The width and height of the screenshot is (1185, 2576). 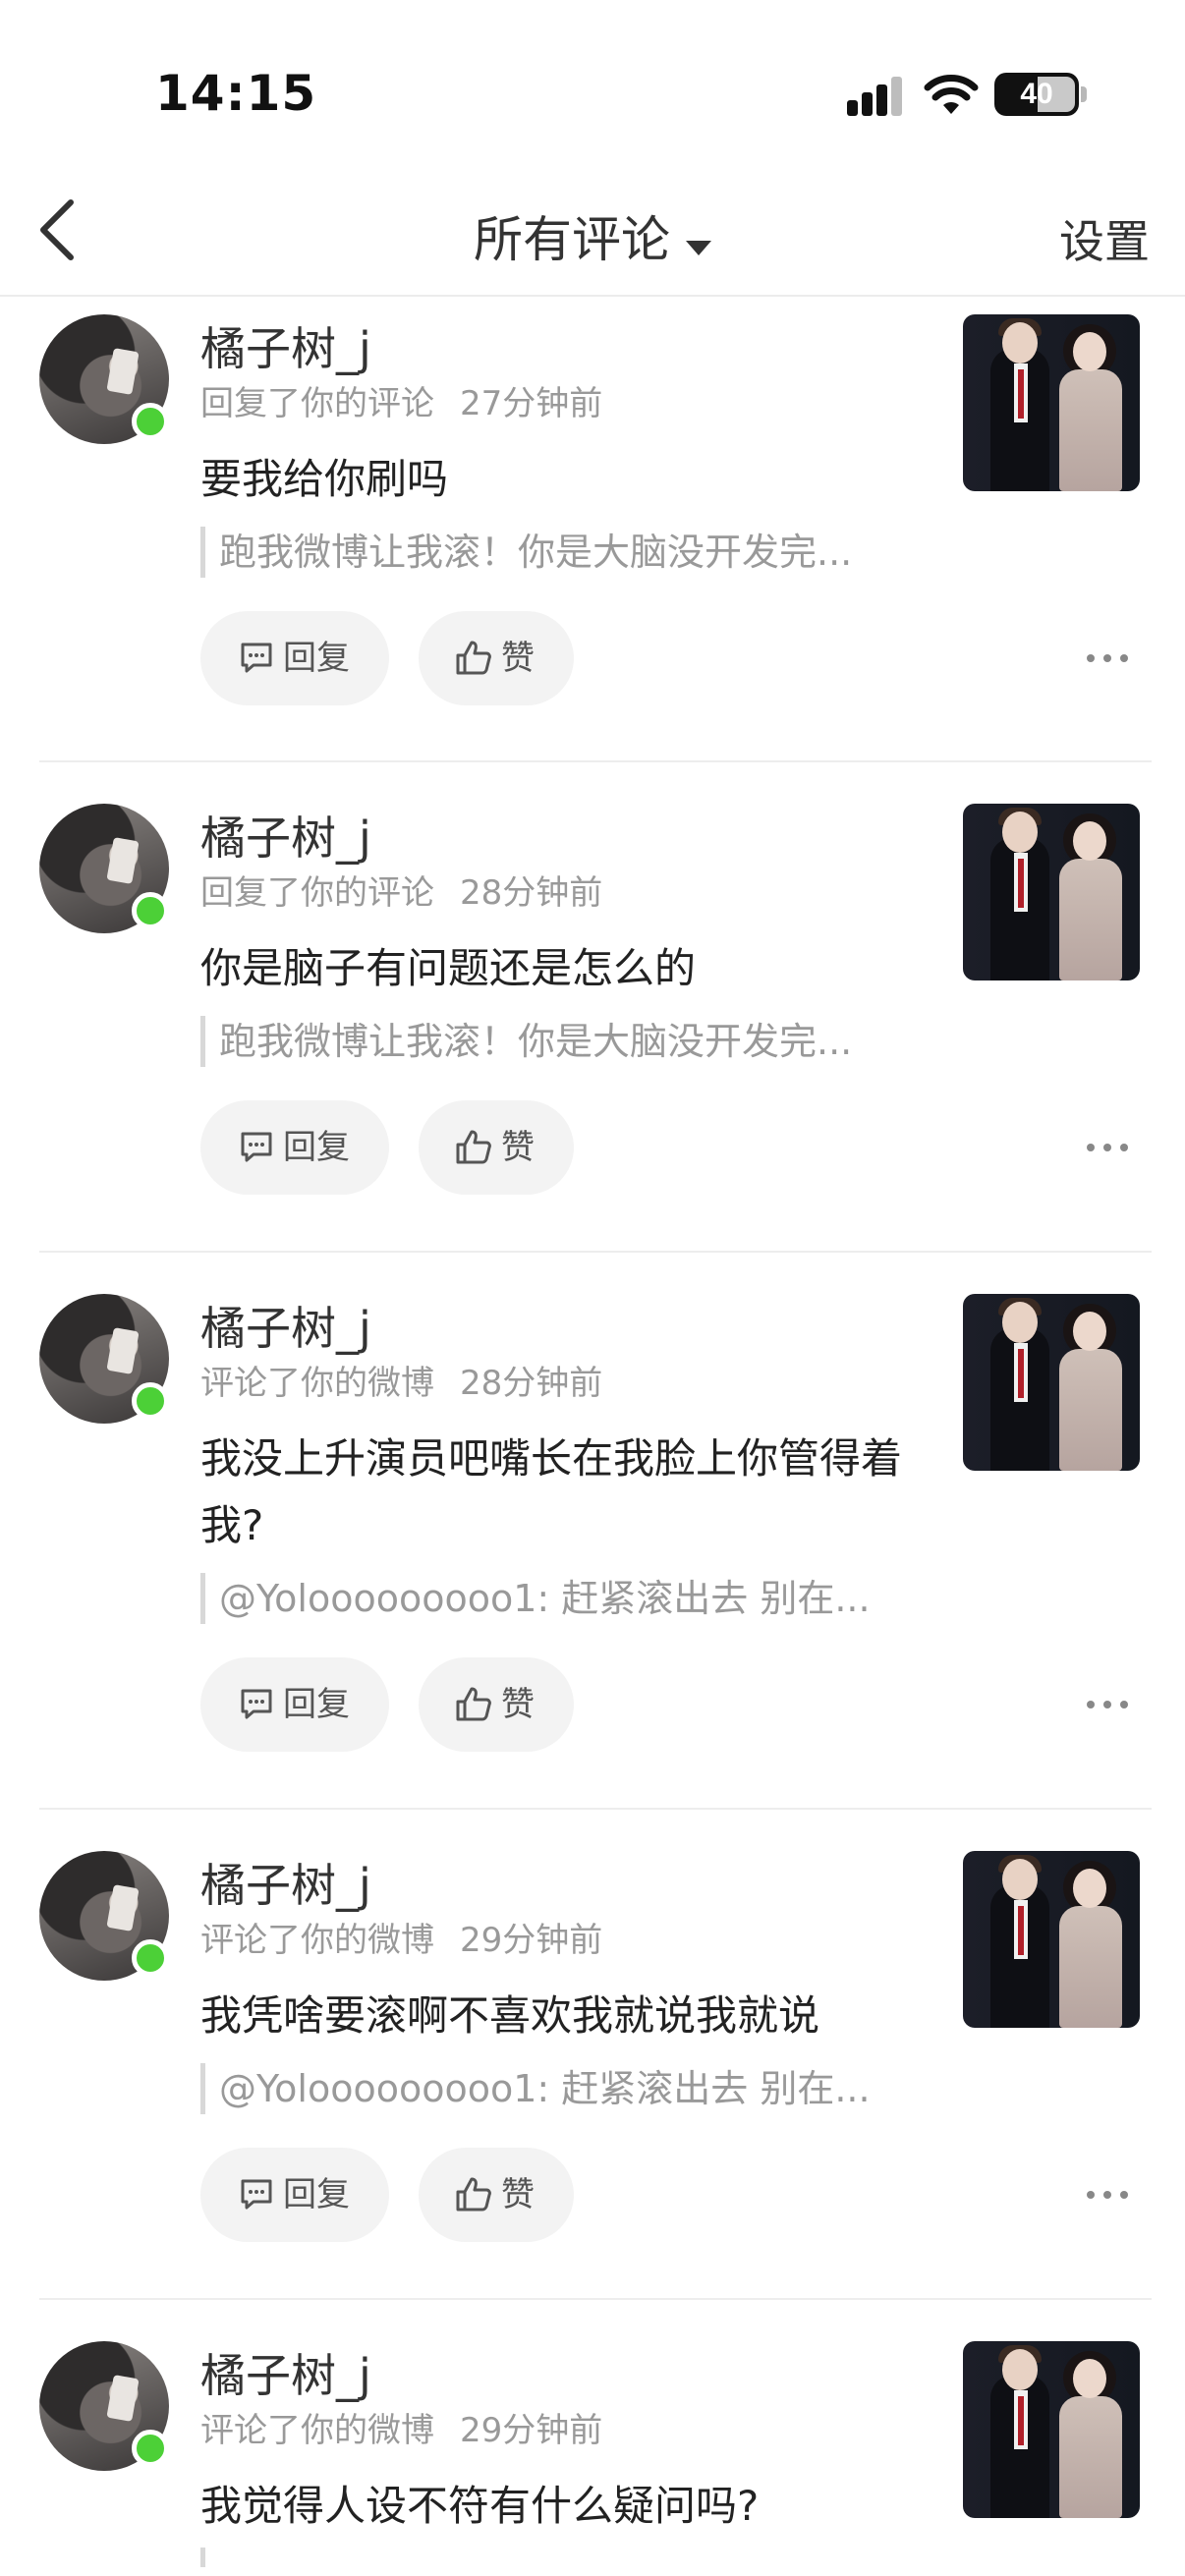 I want to click on battery-tip, so click(x=1084, y=94).